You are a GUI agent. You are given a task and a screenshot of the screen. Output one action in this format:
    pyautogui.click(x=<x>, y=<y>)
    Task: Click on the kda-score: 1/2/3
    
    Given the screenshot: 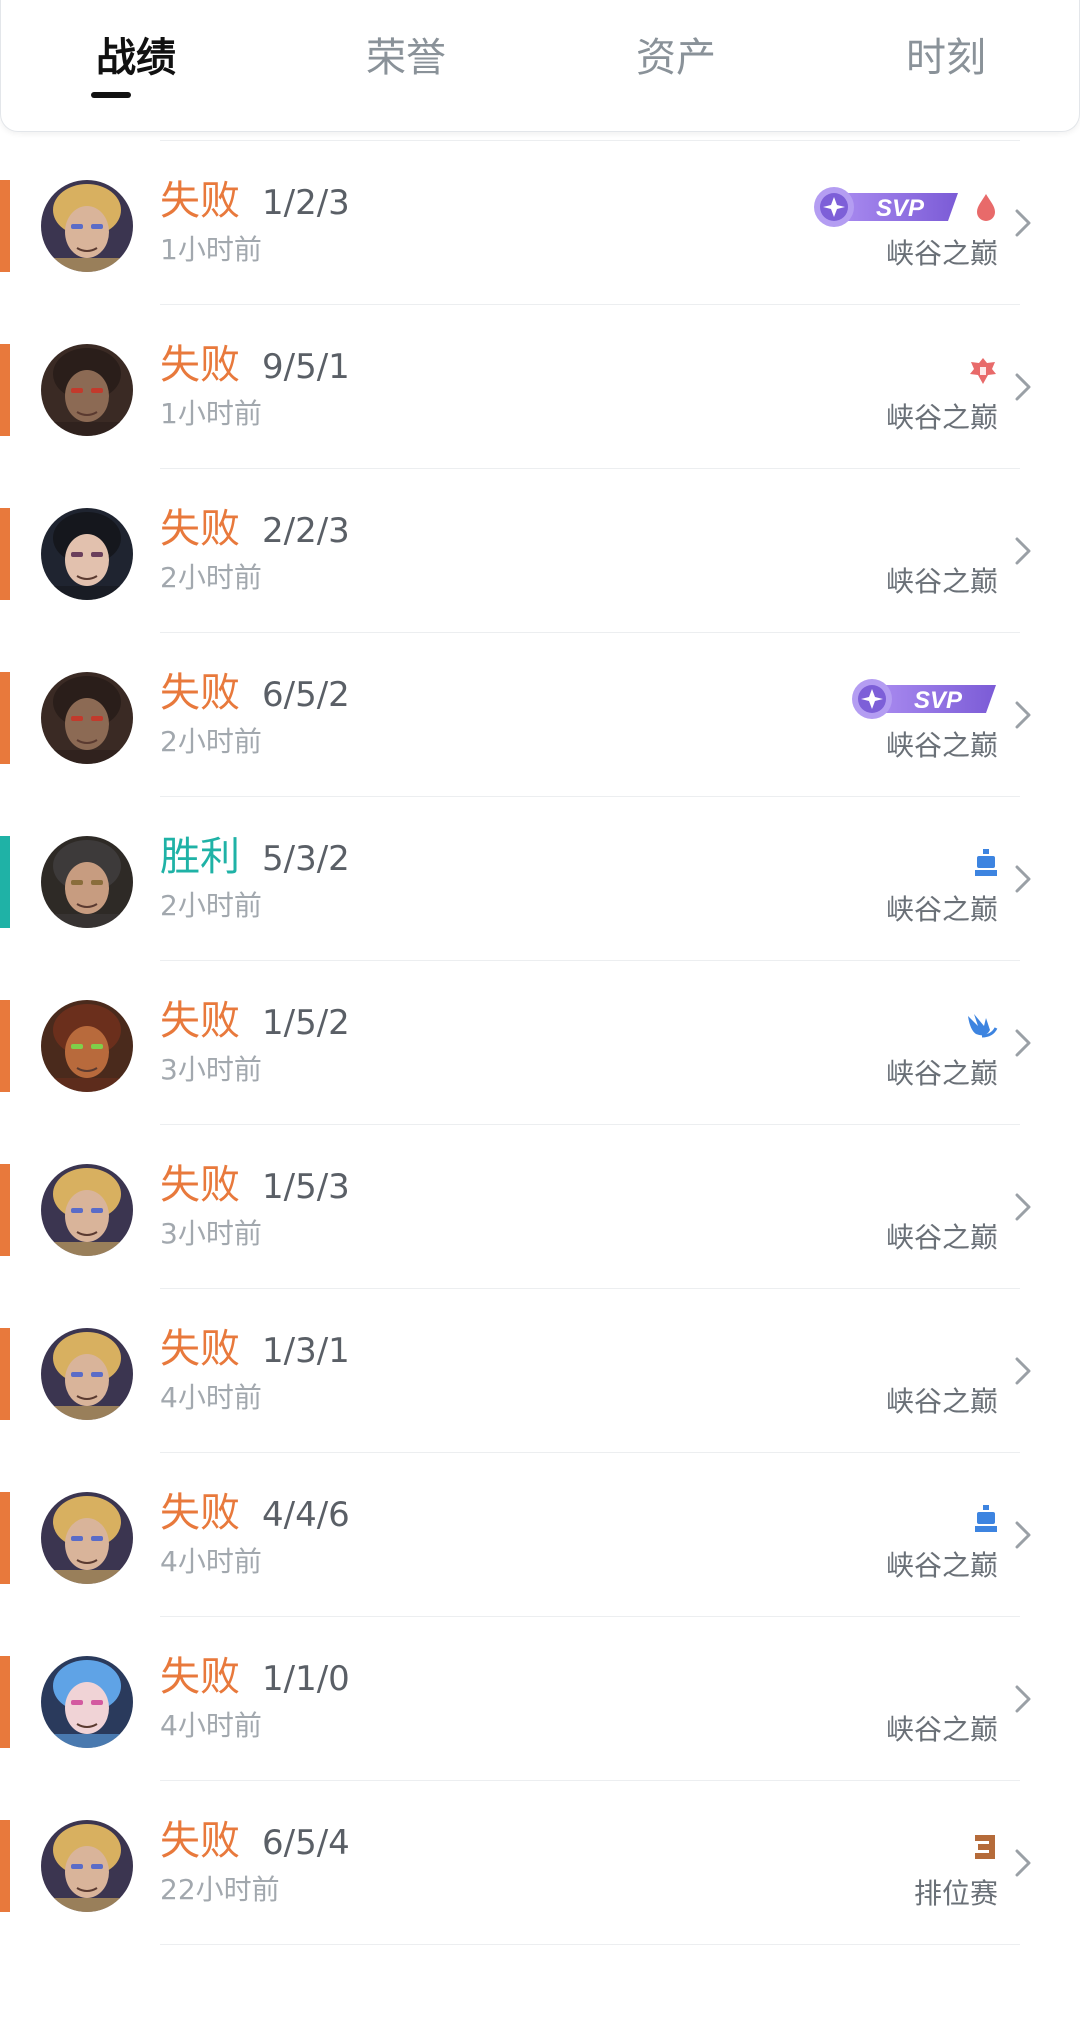 What is the action you would take?
    pyautogui.click(x=306, y=203)
    